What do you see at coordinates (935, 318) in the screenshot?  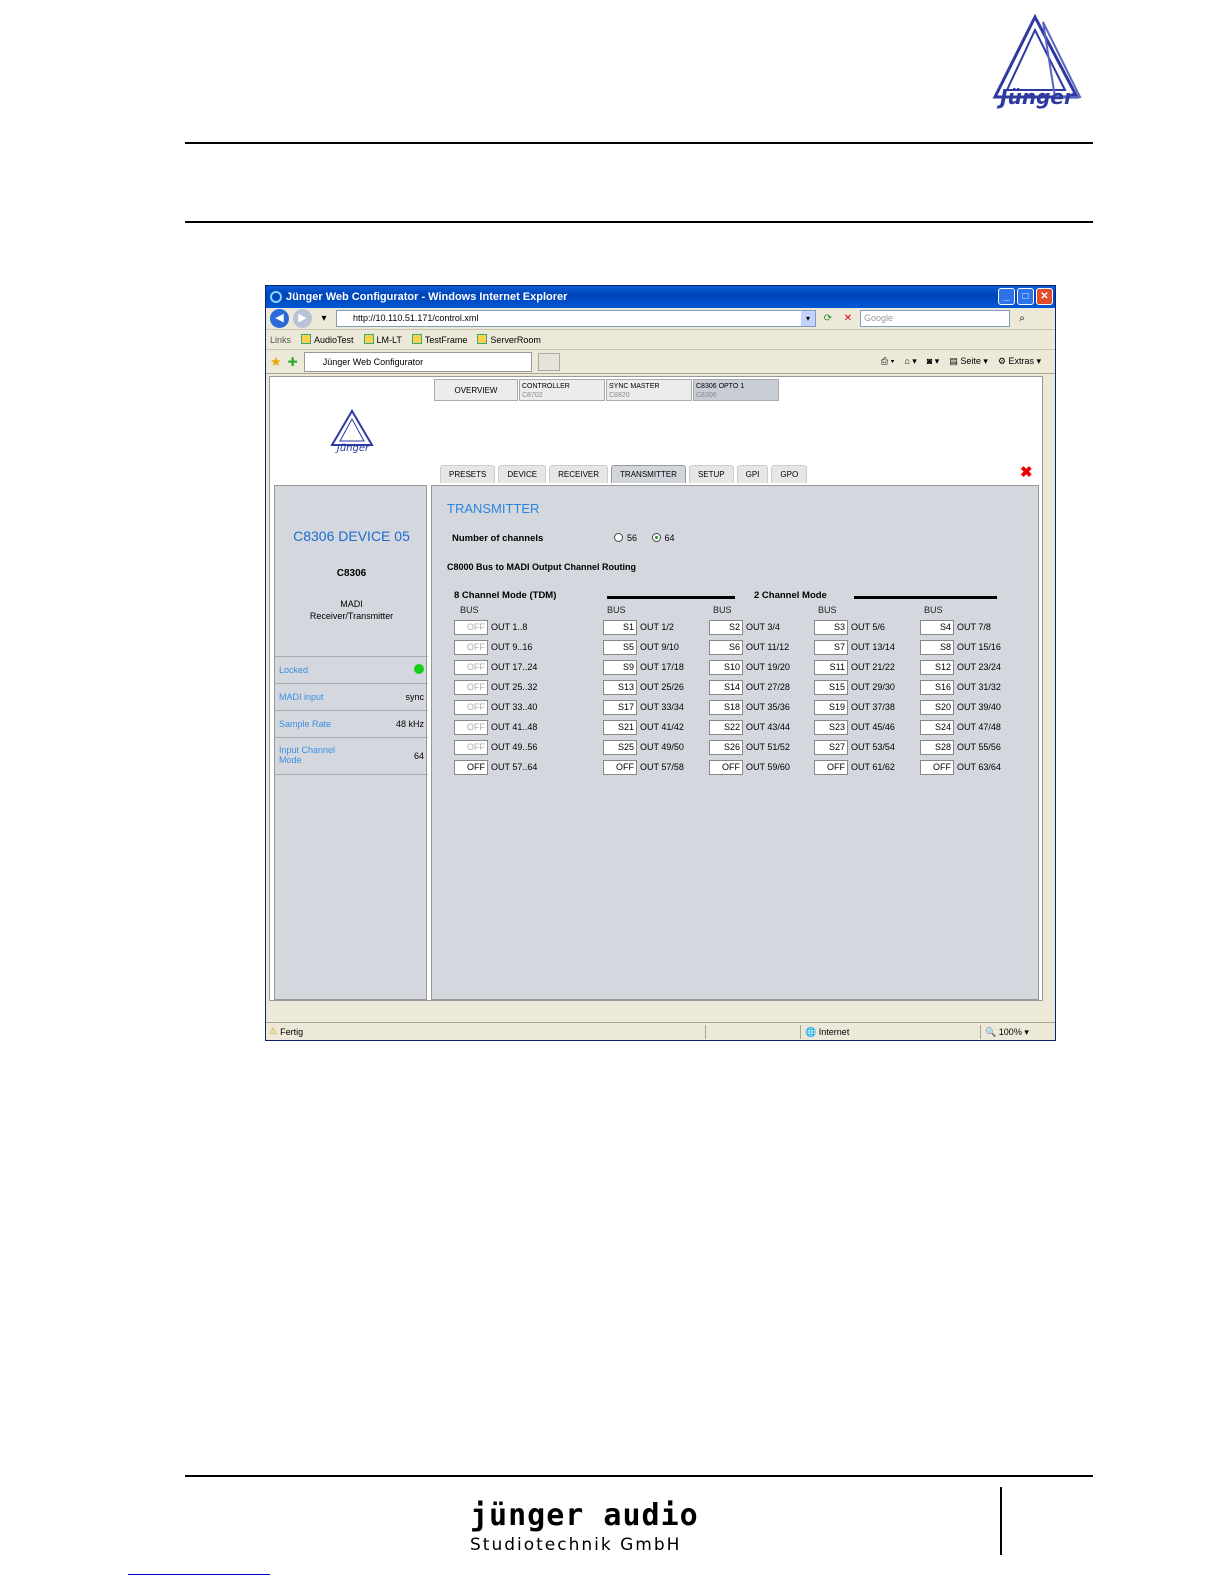 I see `search-input: Google` at bounding box center [935, 318].